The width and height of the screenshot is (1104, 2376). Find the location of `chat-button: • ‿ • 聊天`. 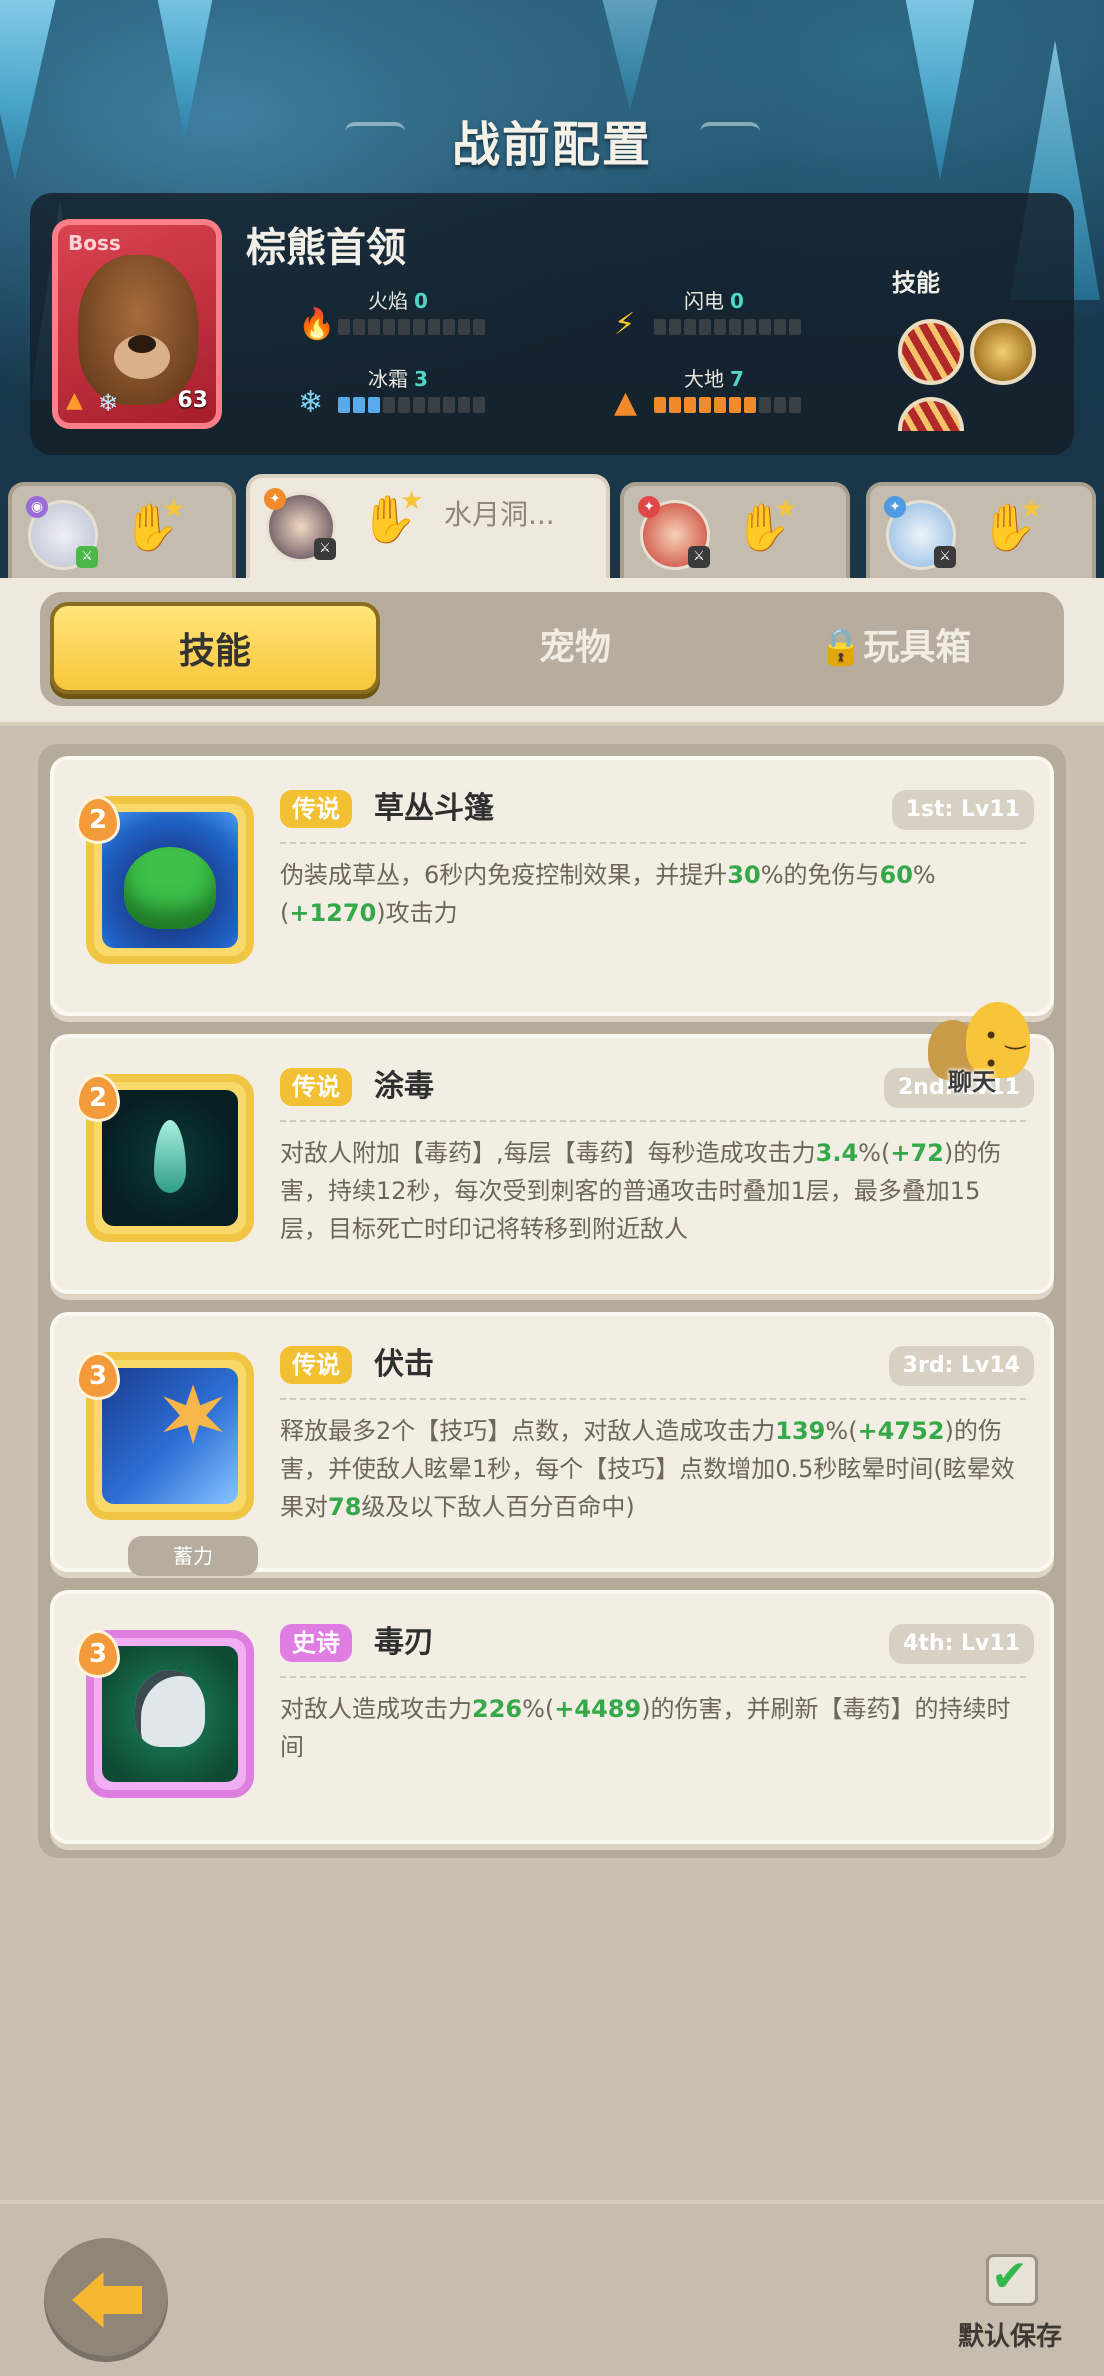

chat-button: • ‿ • 聊天 is located at coordinates (982, 1046).